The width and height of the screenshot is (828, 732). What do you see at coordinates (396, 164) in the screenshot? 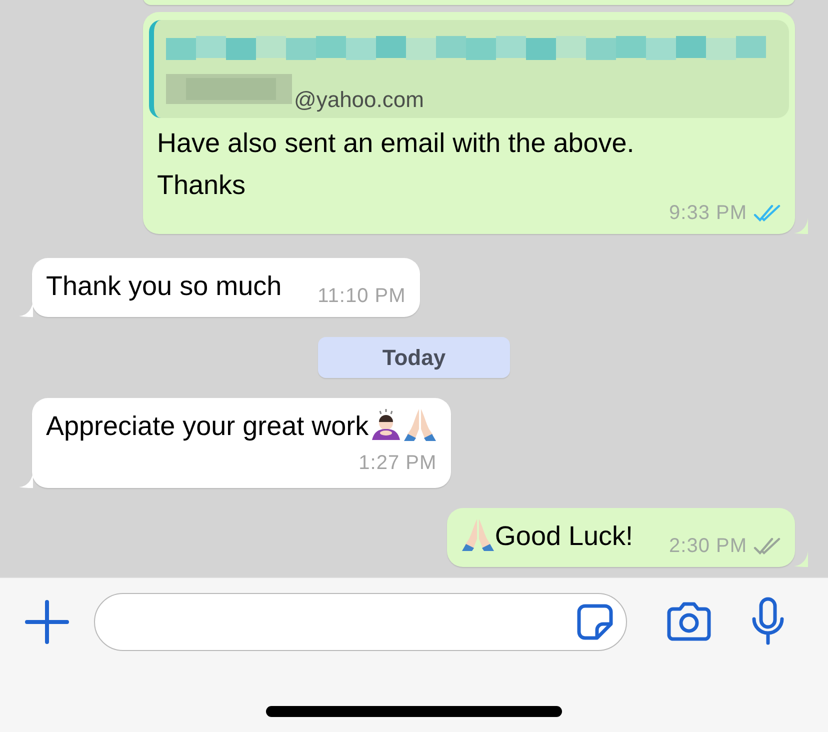
I see `message-text: Have also sent an email with the above. Thanks` at bounding box center [396, 164].